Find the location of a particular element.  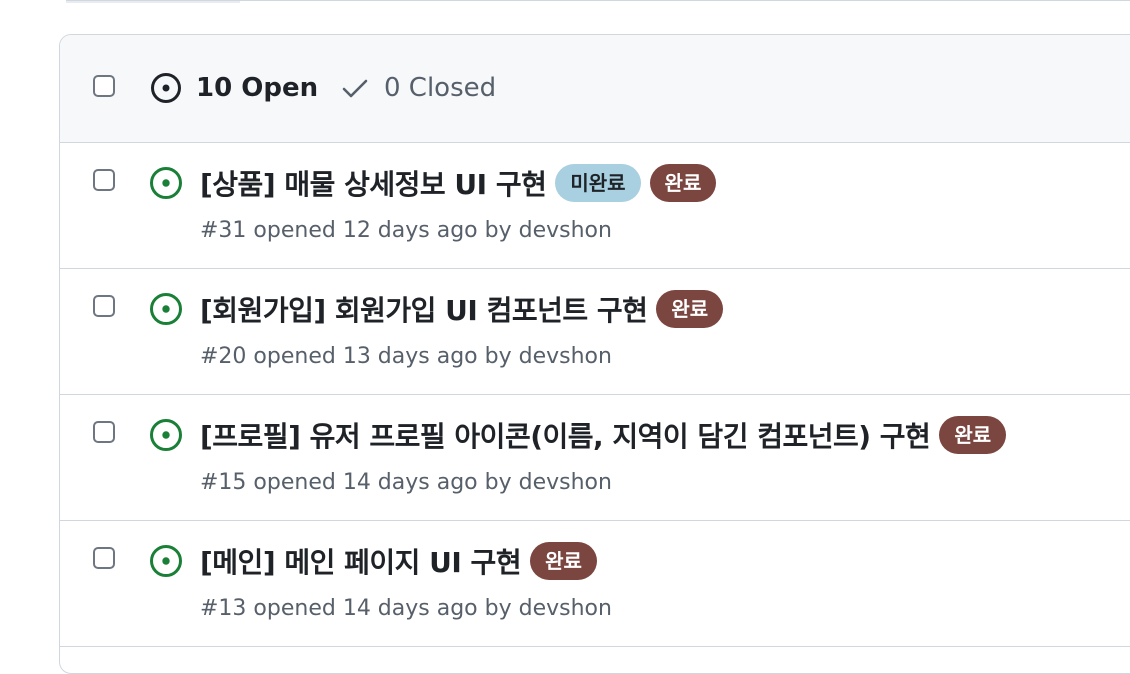

top-divider is located at coordinates (598, 0).